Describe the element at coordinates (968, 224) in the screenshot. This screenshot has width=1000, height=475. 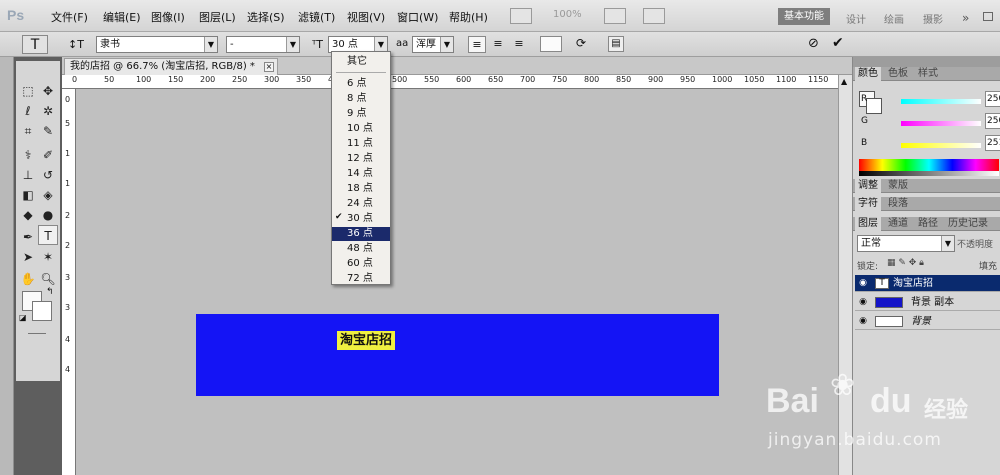
I see `tab-history: 历史记录` at that location.